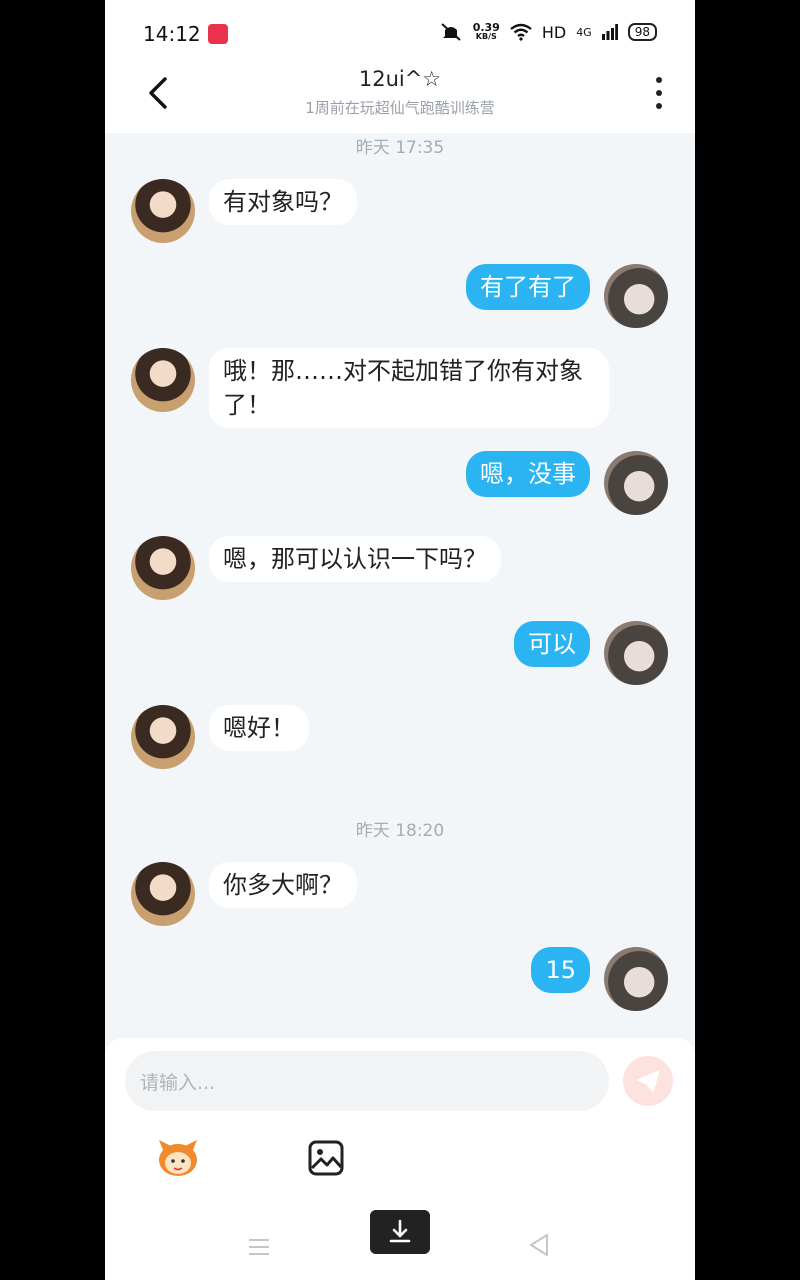  What do you see at coordinates (609, 32) in the screenshot?
I see `signal-icon` at bounding box center [609, 32].